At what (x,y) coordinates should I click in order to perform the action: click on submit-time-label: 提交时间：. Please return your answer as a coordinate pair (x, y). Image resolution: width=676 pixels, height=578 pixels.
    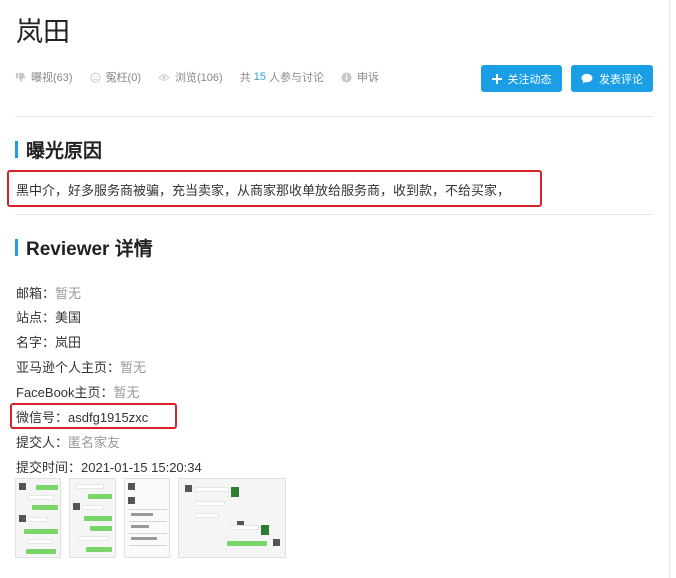
    Looking at the image, I should click on (49, 467).